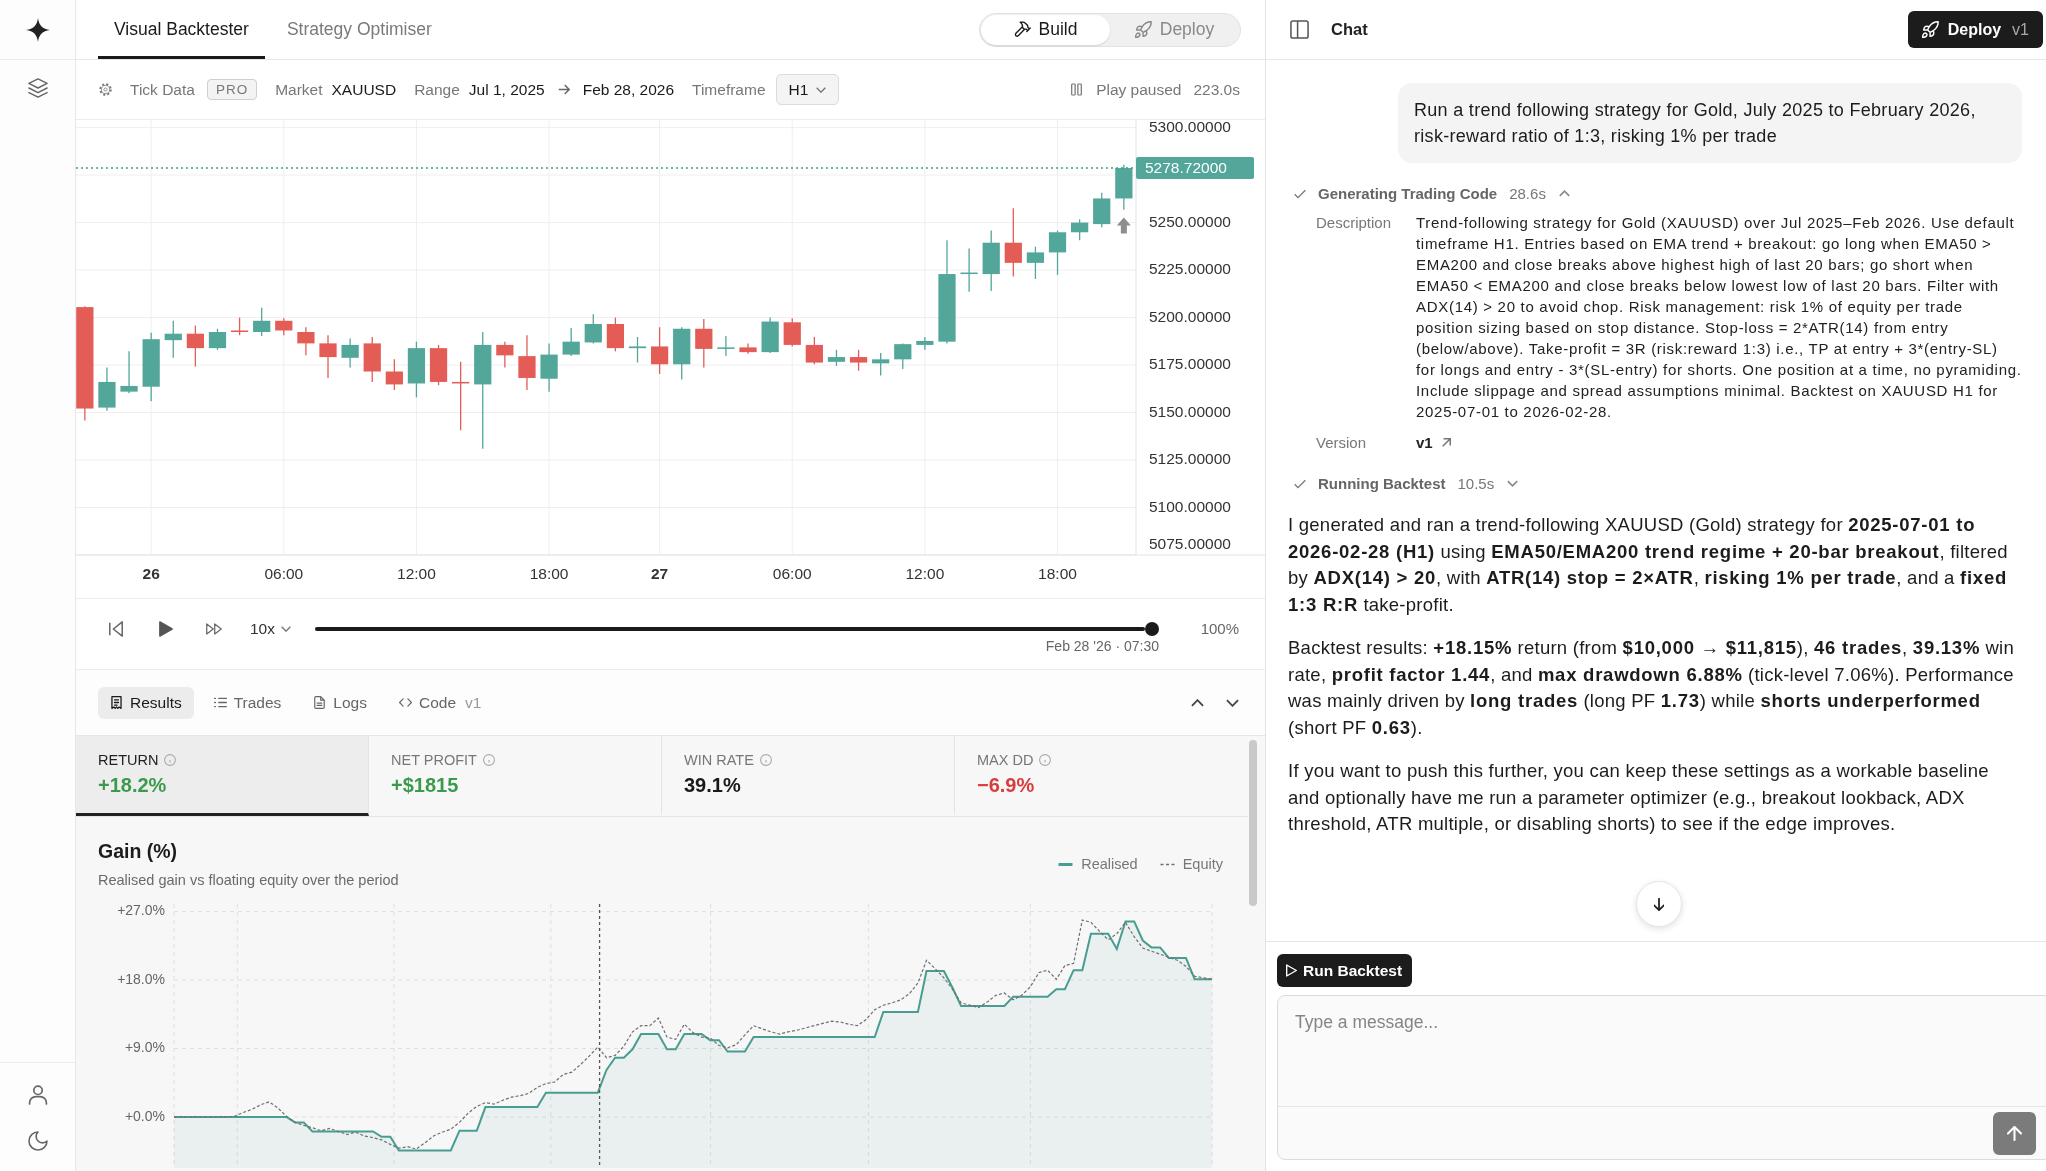 The image size is (2046, 1171). What do you see at coordinates (1424, 442) in the screenshot?
I see `version-link: v1` at bounding box center [1424, 442].